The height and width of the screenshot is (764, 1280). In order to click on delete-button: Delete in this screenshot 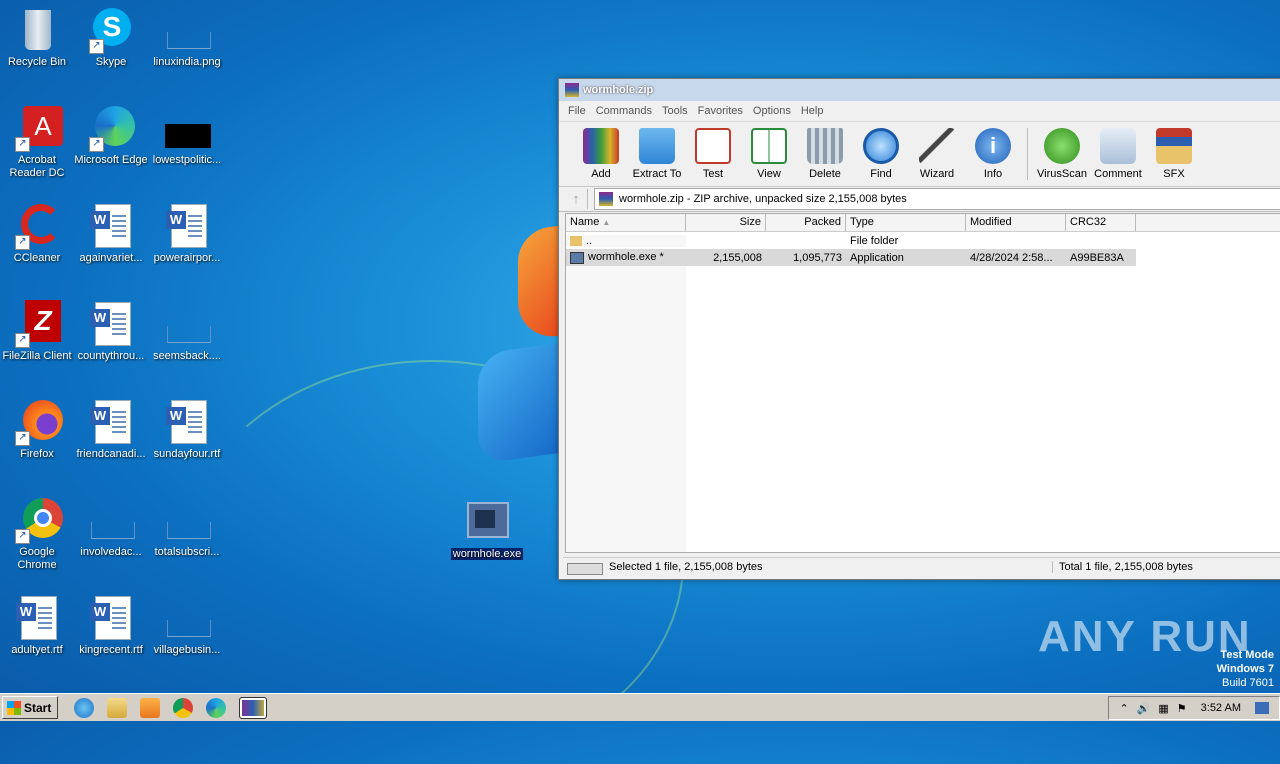, I will do `click(825, 152)`.